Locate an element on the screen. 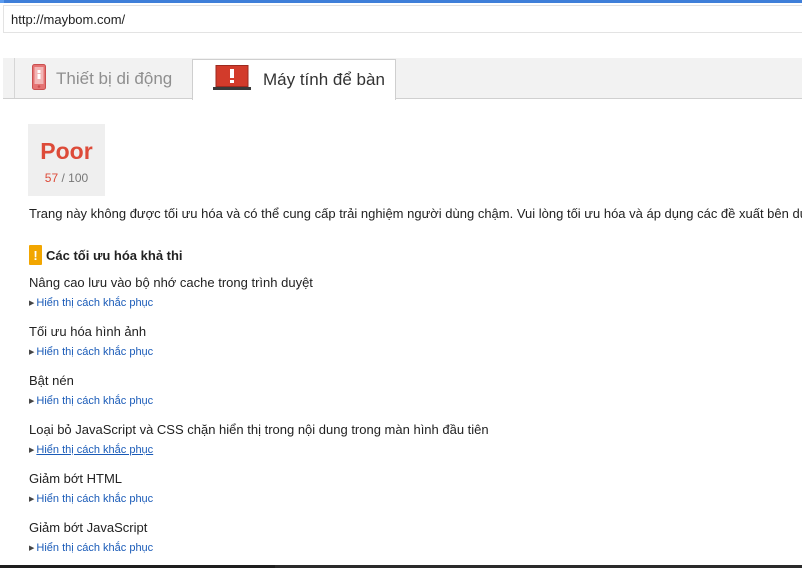  score-rating: Poor is located at coordinates (66, 151).